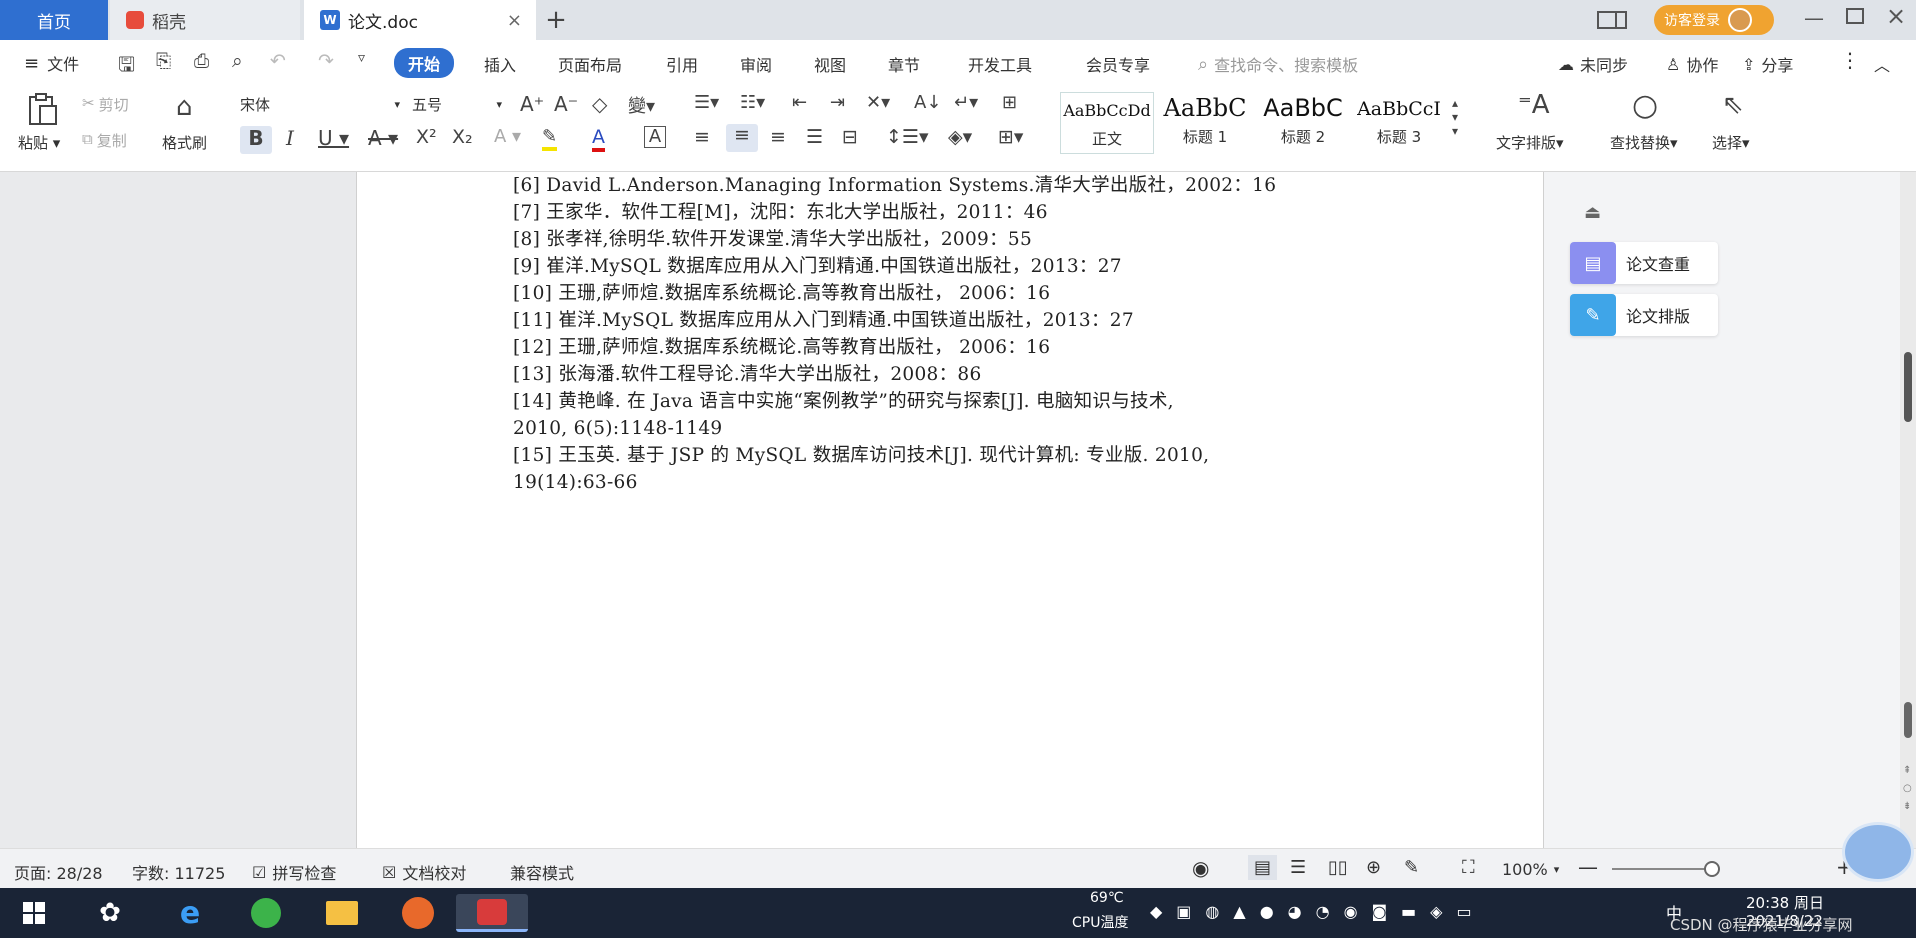 The height and width of the screenshot is (938, 1916). Describe the element at coordinates (1118, 64) in the screenshot. I see `tab-member: 会员专享` at that location.